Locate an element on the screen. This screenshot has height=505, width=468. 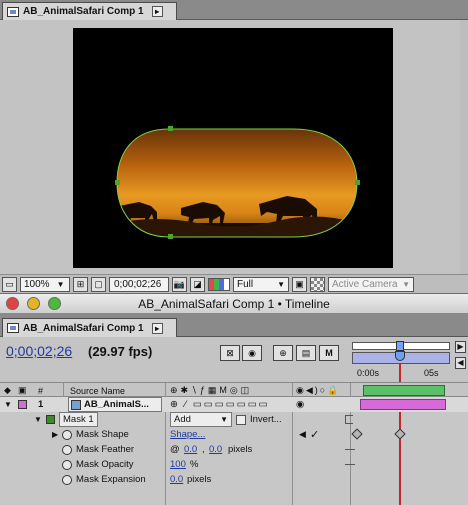
frame-rate: (29.97 fps) is located at coordinates (120, 351).